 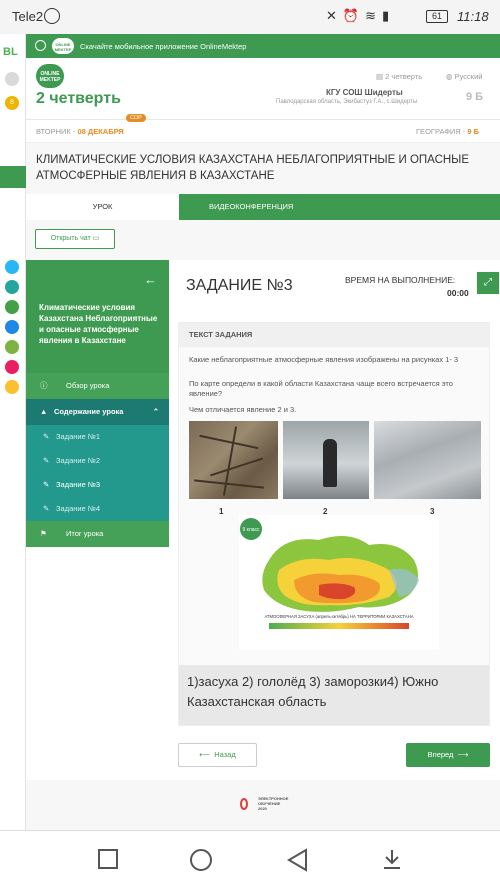 I want to click on ice-photo, so click(x=326, y=460).